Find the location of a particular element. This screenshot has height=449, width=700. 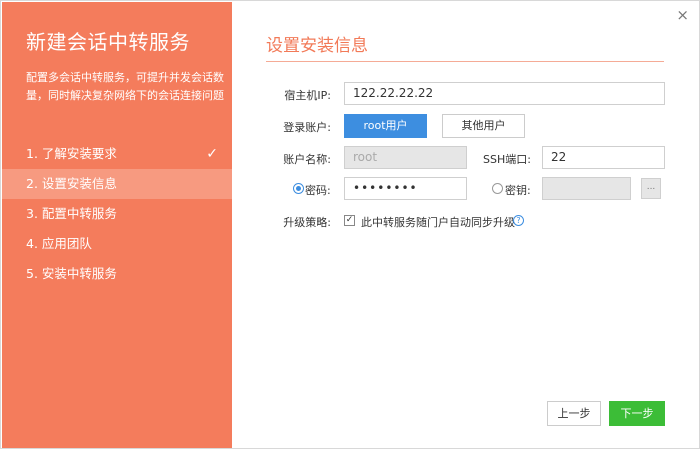

key-radio is located at coordinates (497, 188).